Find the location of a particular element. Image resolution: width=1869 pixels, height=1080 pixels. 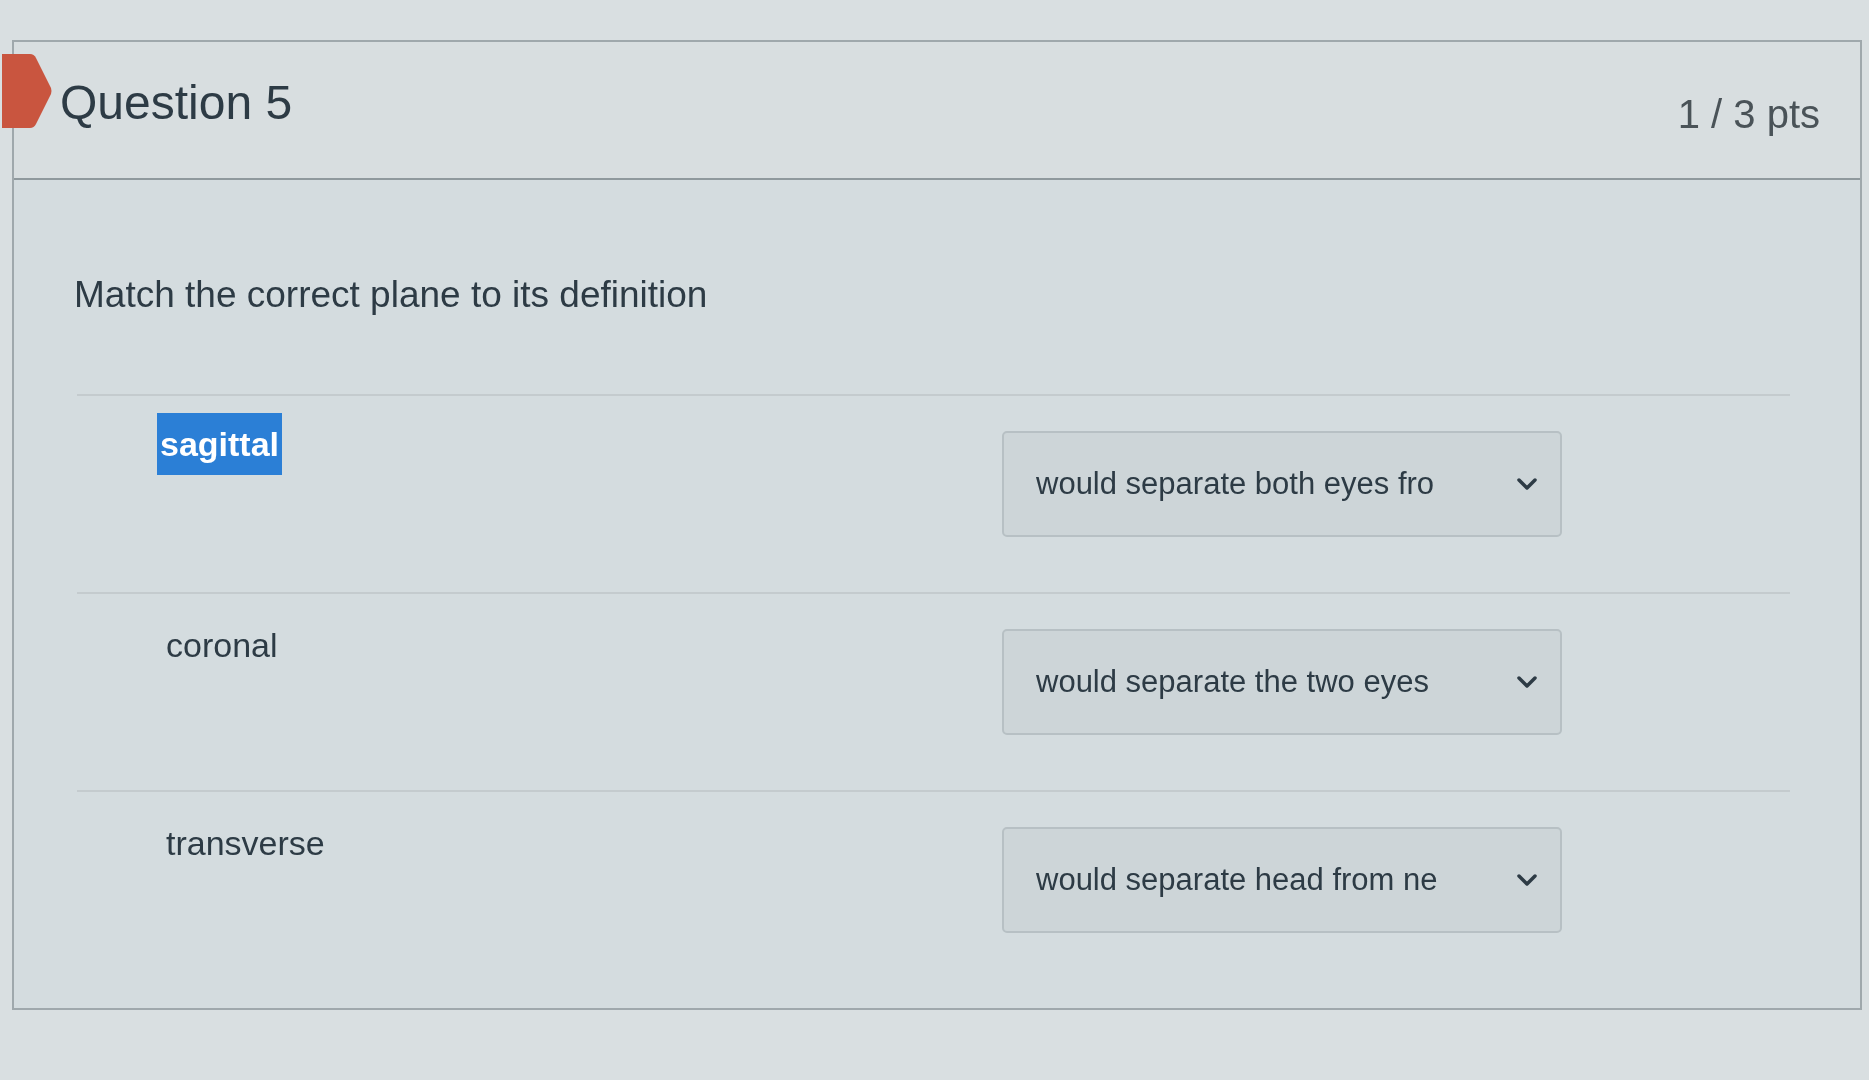

answer-dropdown: would separate both eyes fro is located at coordinates (1282, 484).